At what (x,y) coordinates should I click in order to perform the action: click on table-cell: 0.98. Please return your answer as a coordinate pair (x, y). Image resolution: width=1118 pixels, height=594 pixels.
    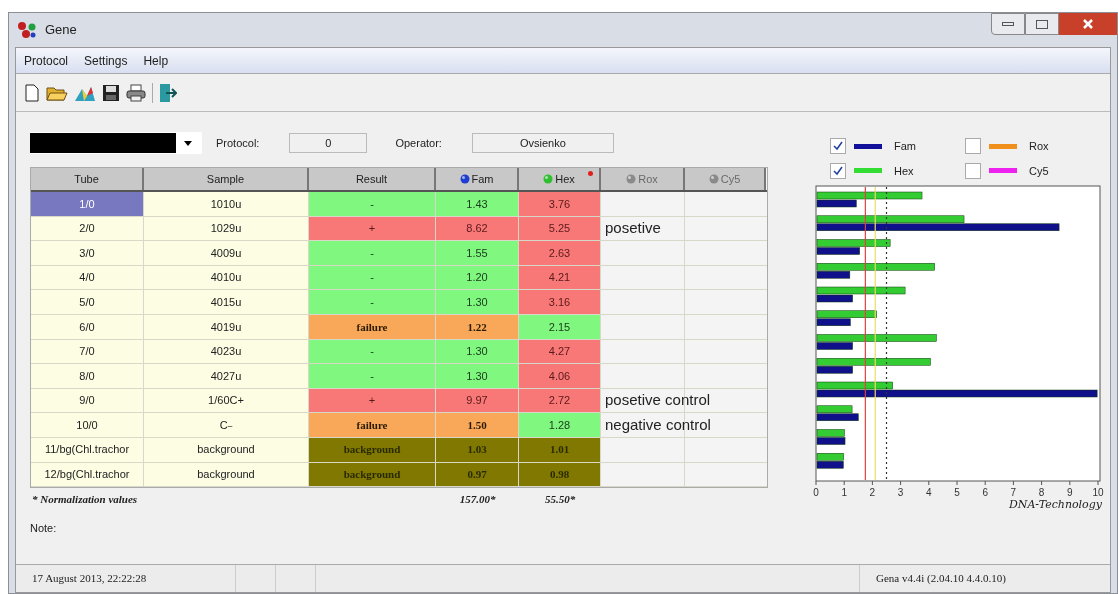
    Looking at the image, I should click on (560, 474).